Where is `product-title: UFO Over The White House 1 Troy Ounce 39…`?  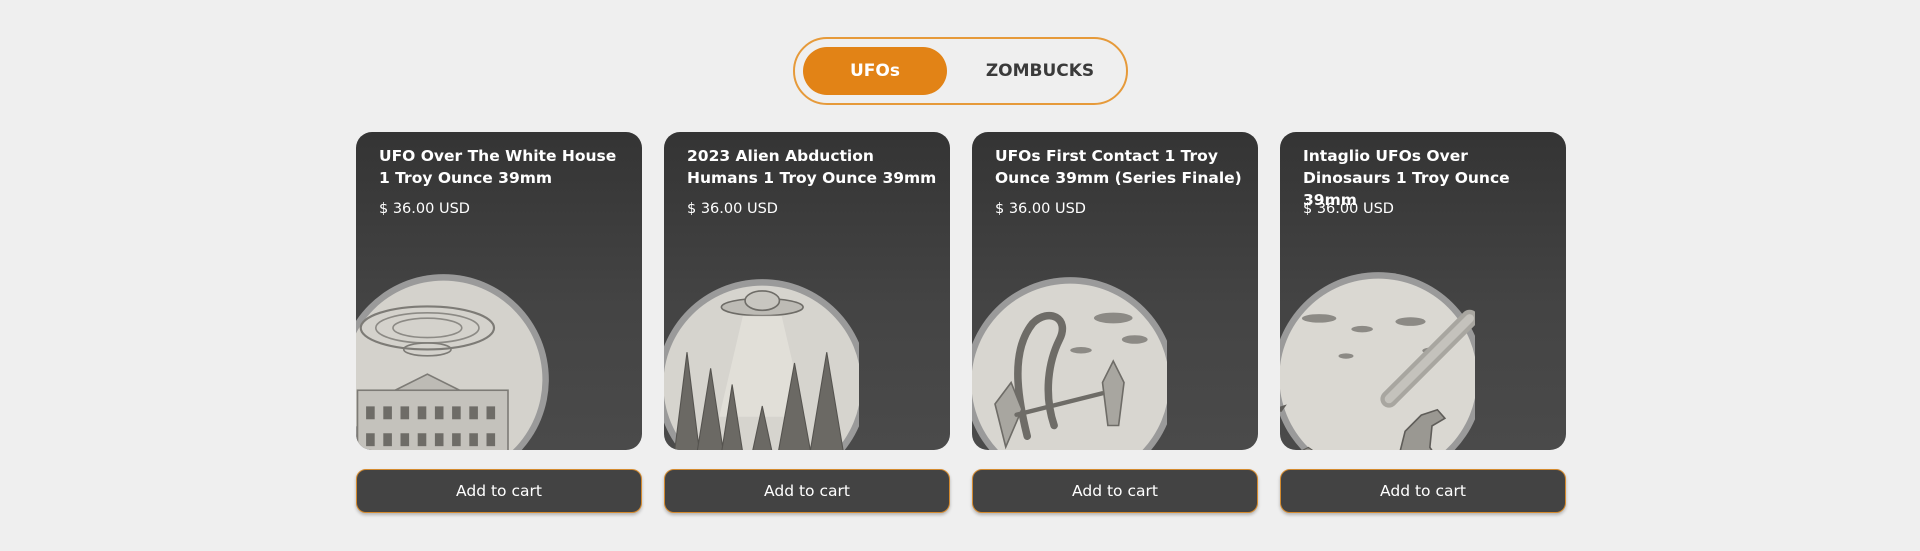
product-title: UFO Over The White House 1 Troy Ounce 39… is located at coordinates (504, 167).